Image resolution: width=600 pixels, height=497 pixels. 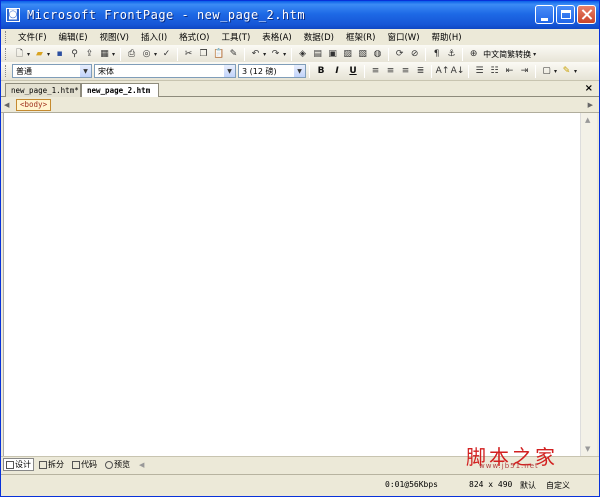 What do you see at coordinates (32, 37) in the screenshot?
I see `menu-file: 文件(F)` at bounding box center [32, 37].